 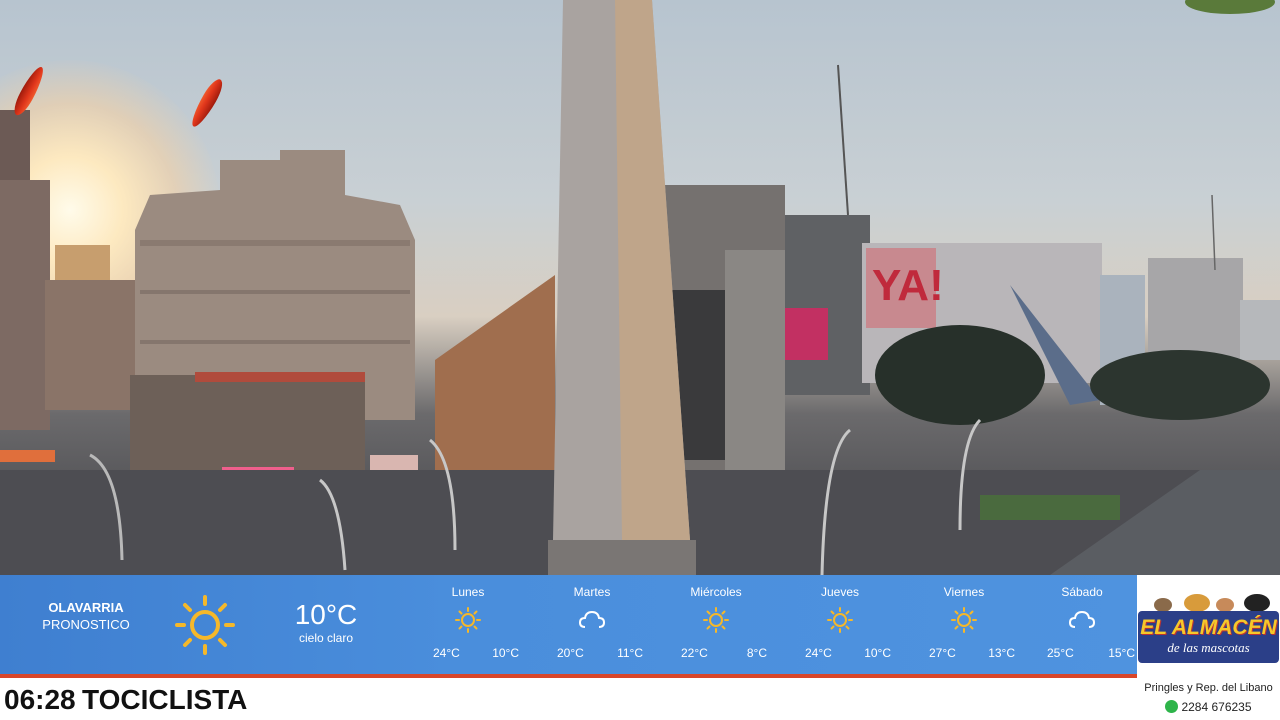 I want to click on location-name: OLAVARRIA, so click(x=86, y=607).